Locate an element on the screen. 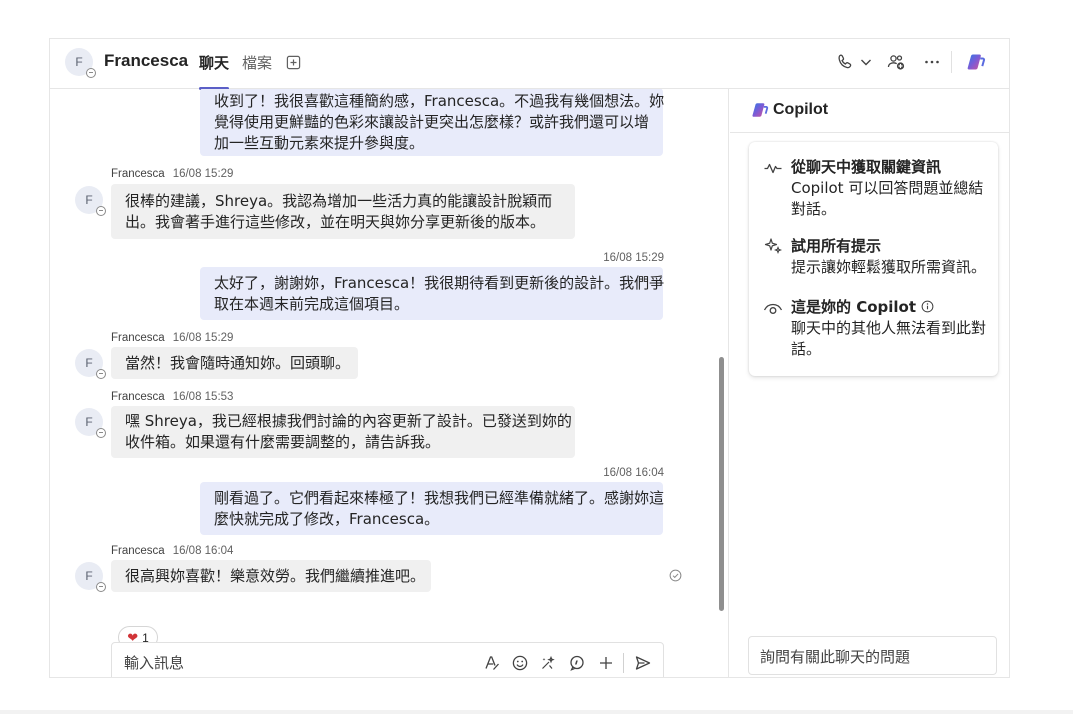 The height and width of the screenshot is (714, 1073). message-time: 16/08 15:53 is located at coordinates (203, 397).